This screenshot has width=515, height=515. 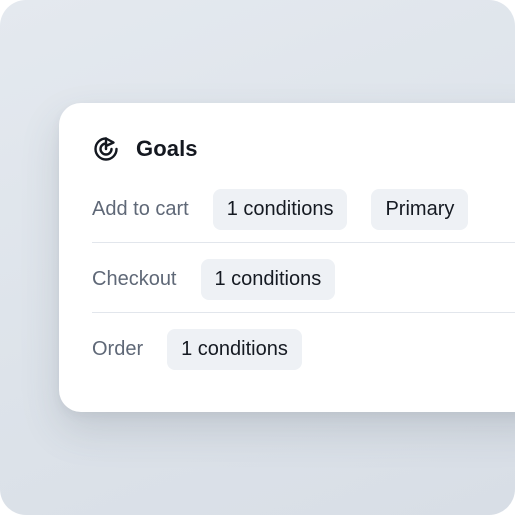 What do you see at coordinates (140, 208) in the screenshot?
I see `goal-label: Add to cart` at bounding box center [140, 208].